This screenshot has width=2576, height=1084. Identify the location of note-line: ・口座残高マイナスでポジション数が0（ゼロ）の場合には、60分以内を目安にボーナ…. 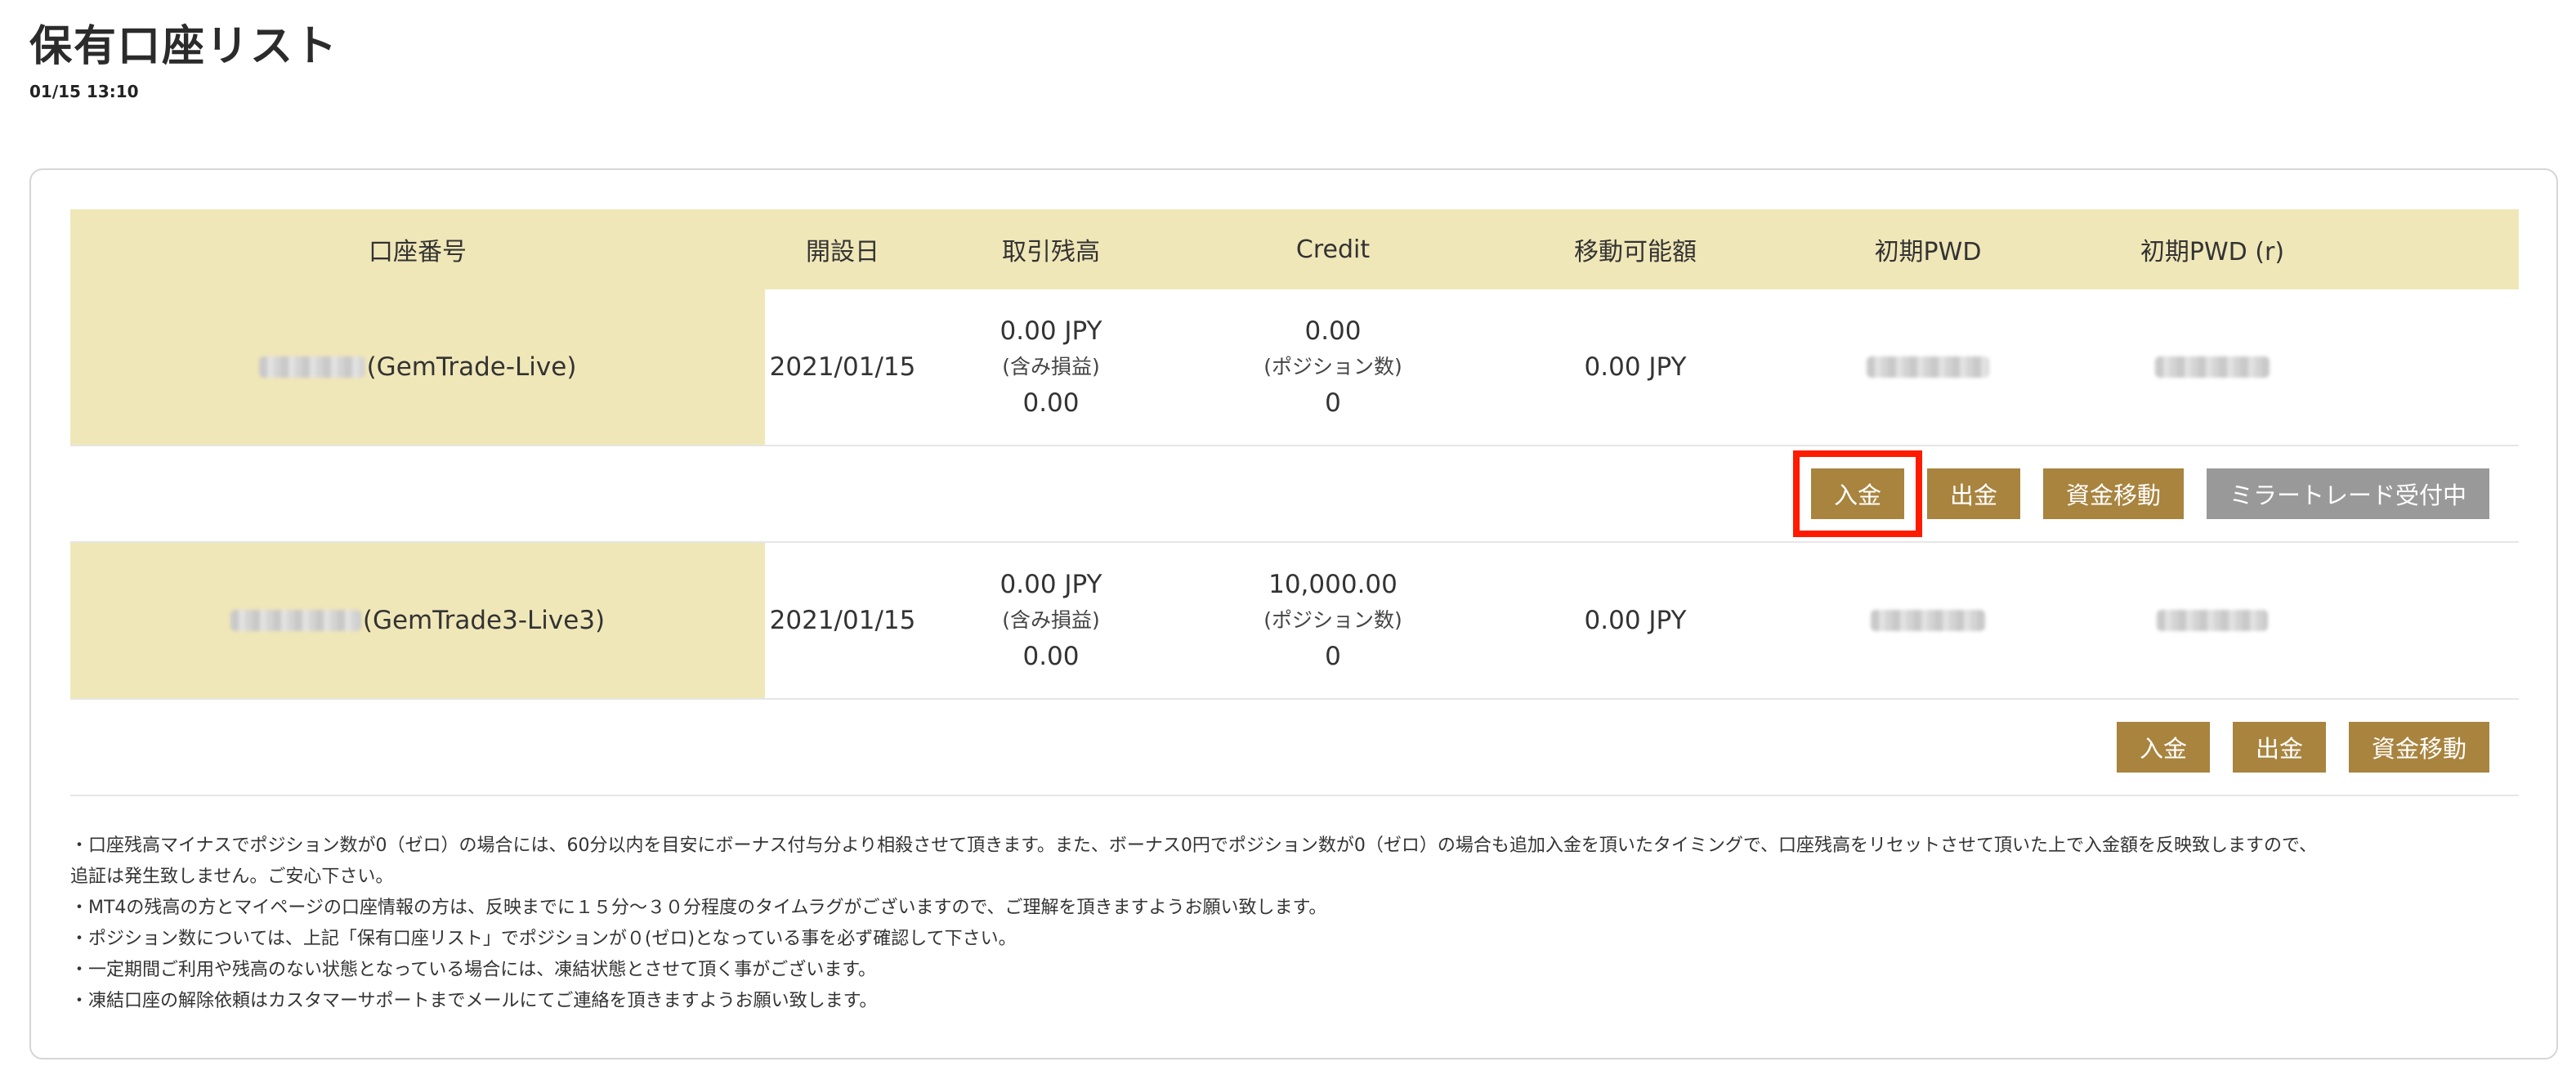
(1194, 845).